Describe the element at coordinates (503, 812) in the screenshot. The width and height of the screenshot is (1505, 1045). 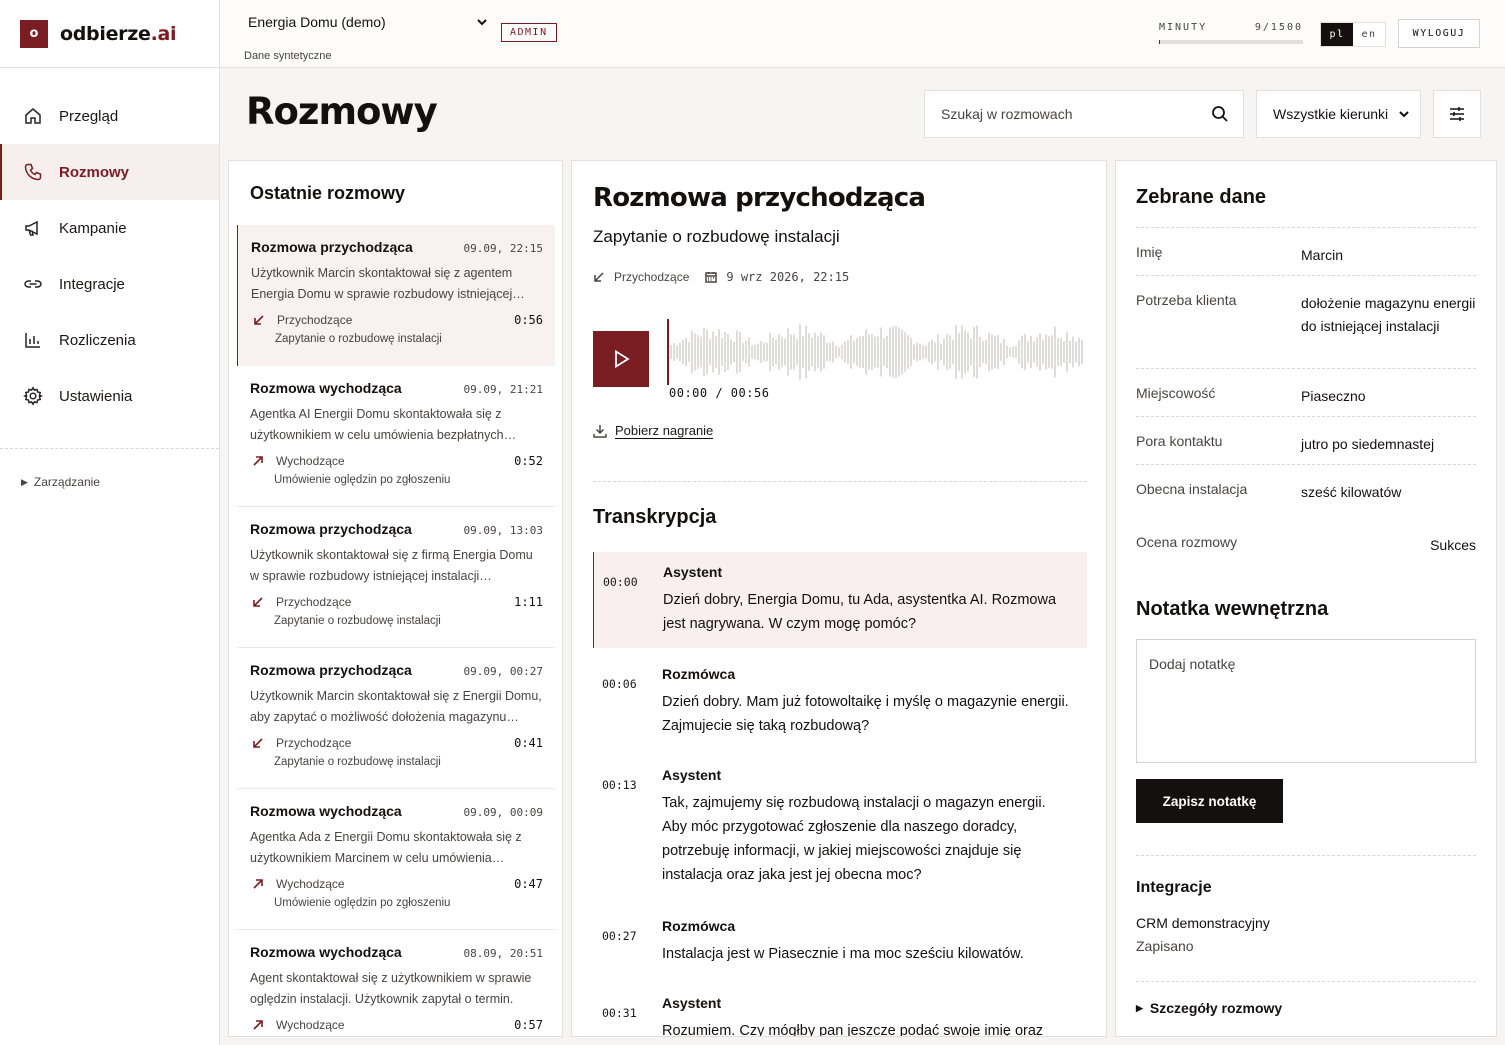
I see `call-list-item-time: 09.09, 00:09` at that location.